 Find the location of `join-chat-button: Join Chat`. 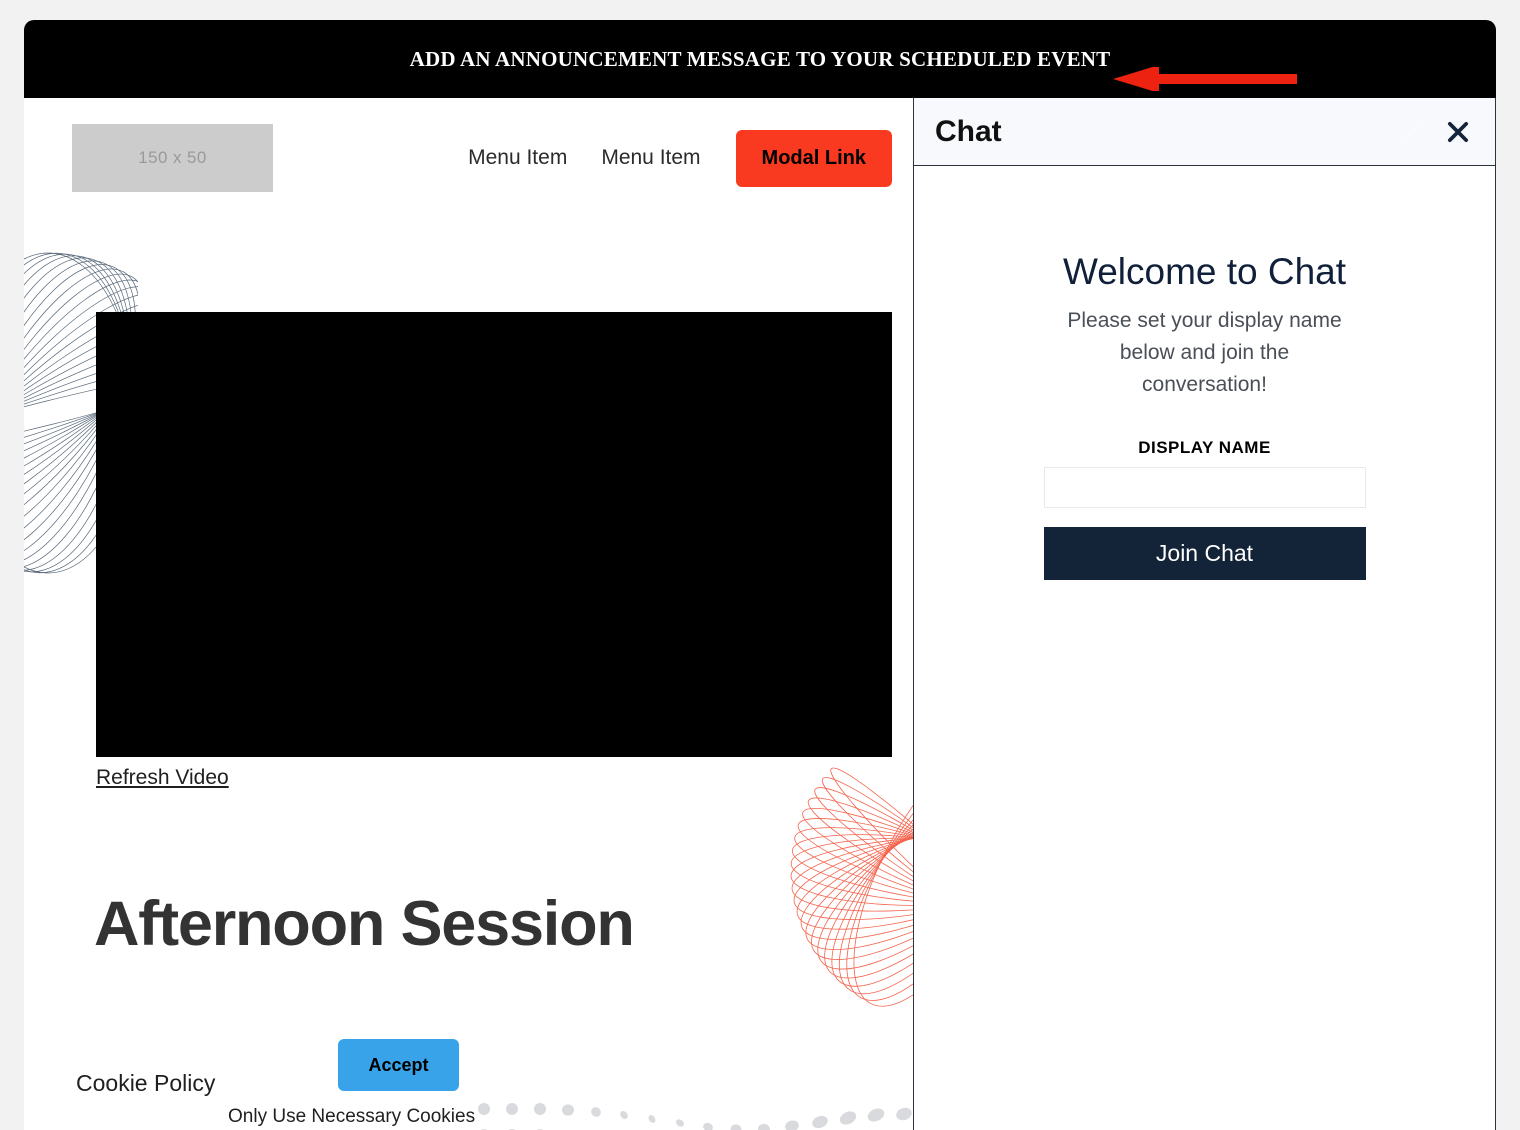

join-chat-button: Join Chat is located at coordinates (1204, 554).